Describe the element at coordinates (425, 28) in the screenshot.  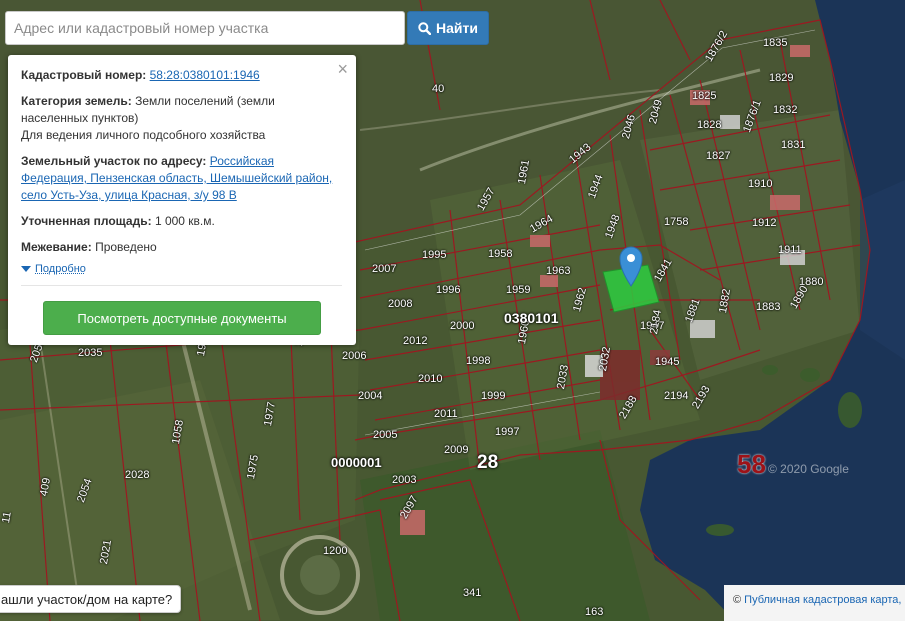
I see `search-icon` at that location.